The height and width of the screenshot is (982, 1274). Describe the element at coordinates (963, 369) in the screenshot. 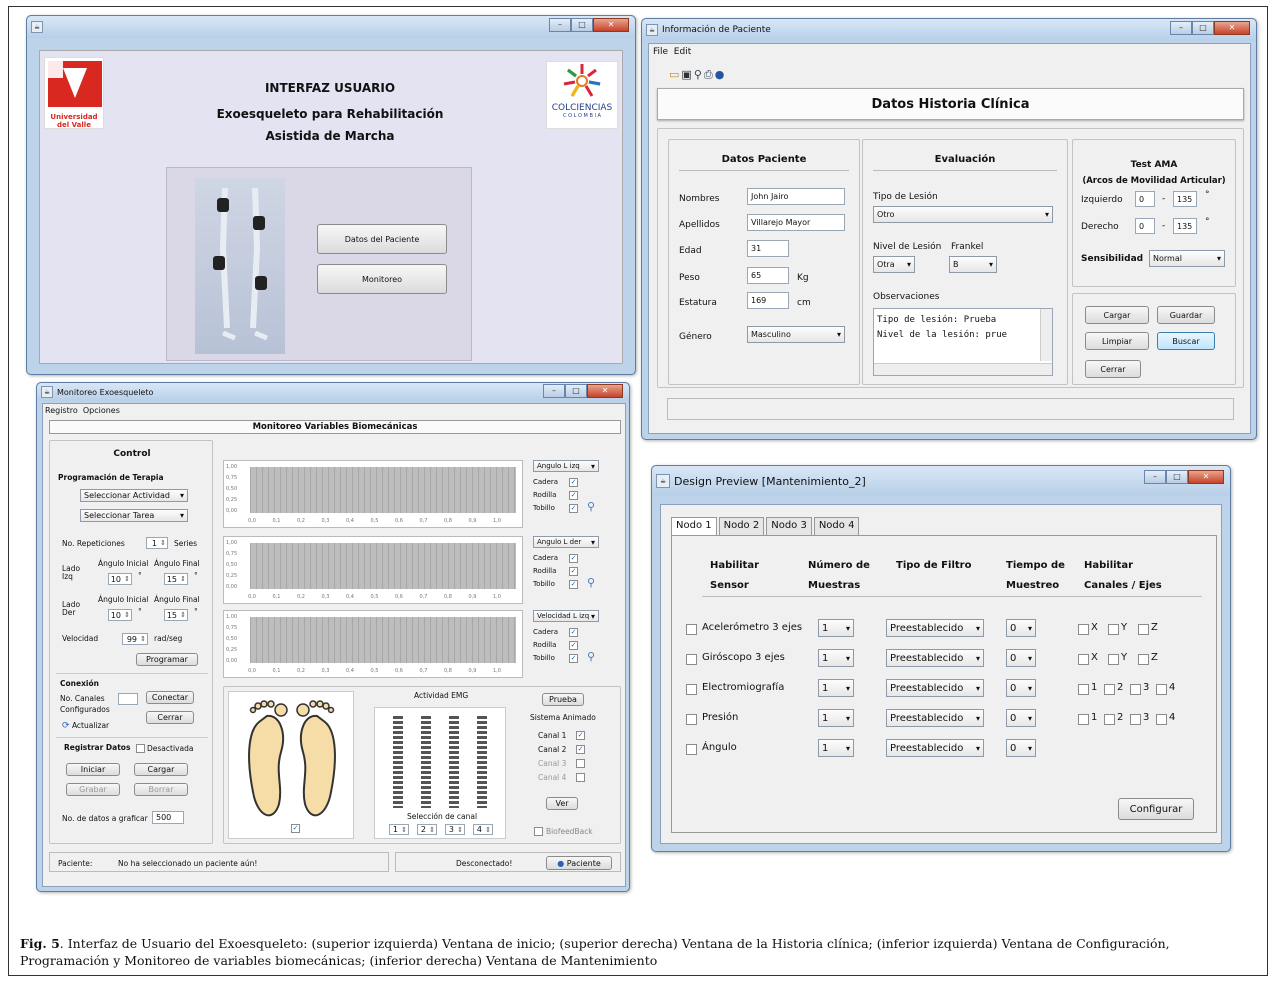

I see `horizontal-scrollbar` at that location.